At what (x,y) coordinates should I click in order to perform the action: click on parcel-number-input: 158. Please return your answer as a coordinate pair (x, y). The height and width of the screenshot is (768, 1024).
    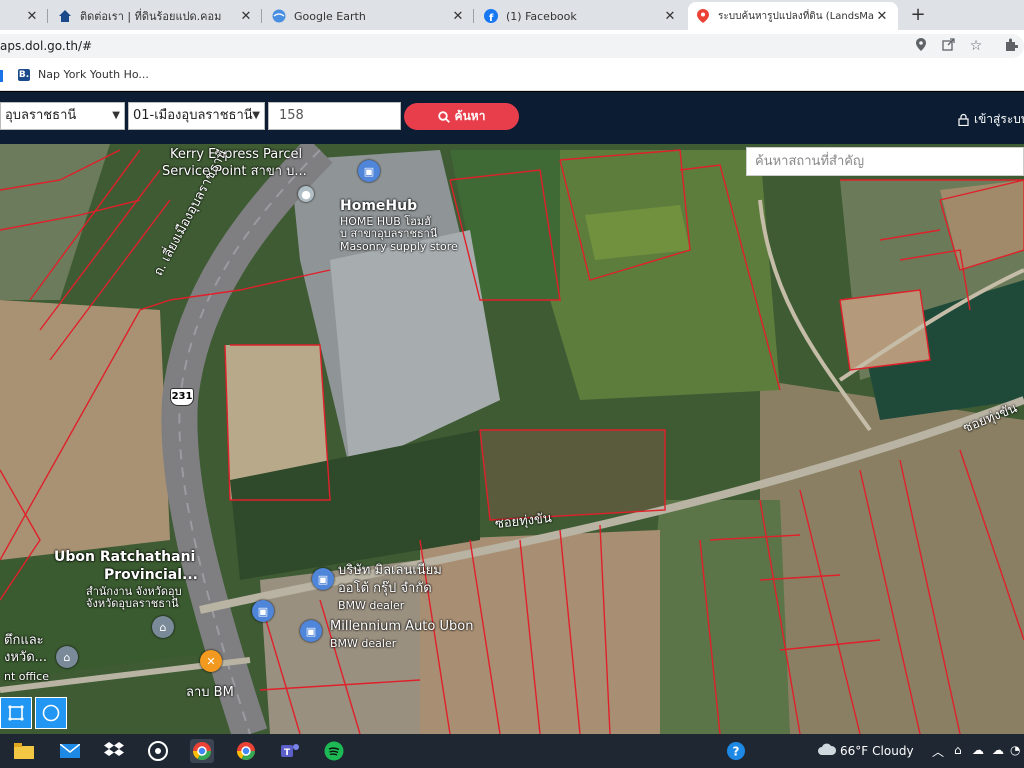
    Looking at the image, I should click on (334, 116).